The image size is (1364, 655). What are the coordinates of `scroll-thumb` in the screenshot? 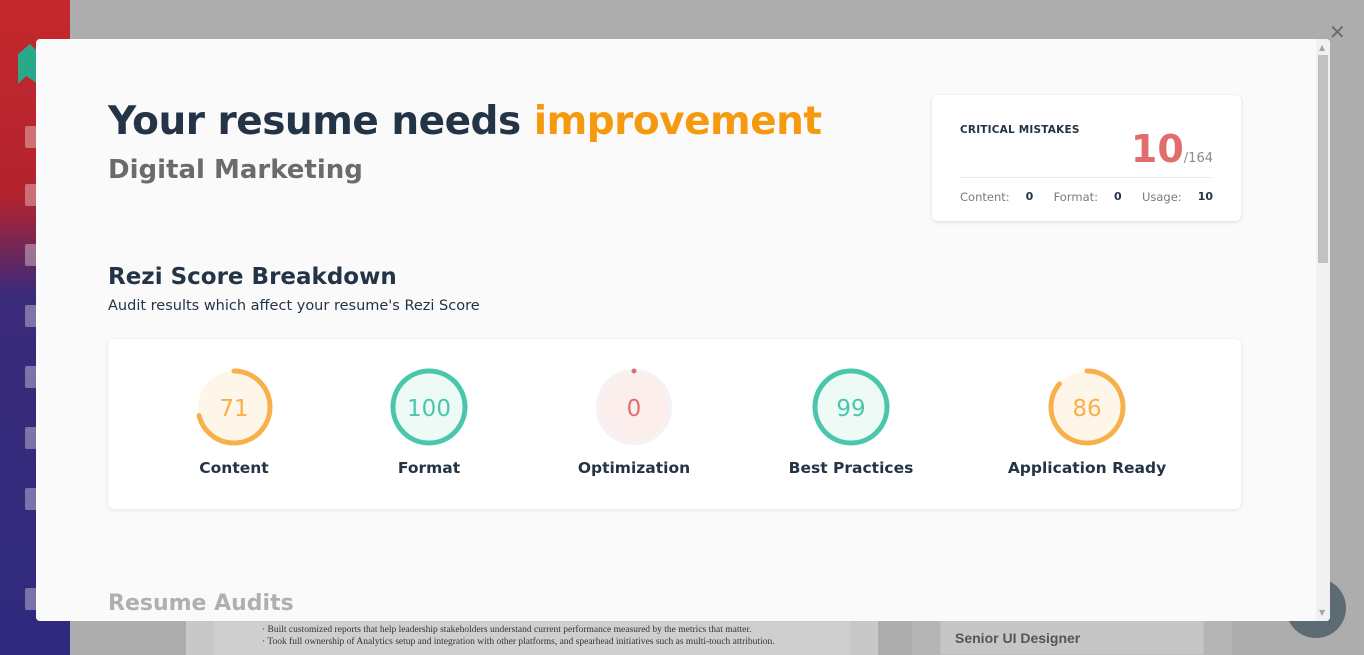 It's located at (1323, 159).